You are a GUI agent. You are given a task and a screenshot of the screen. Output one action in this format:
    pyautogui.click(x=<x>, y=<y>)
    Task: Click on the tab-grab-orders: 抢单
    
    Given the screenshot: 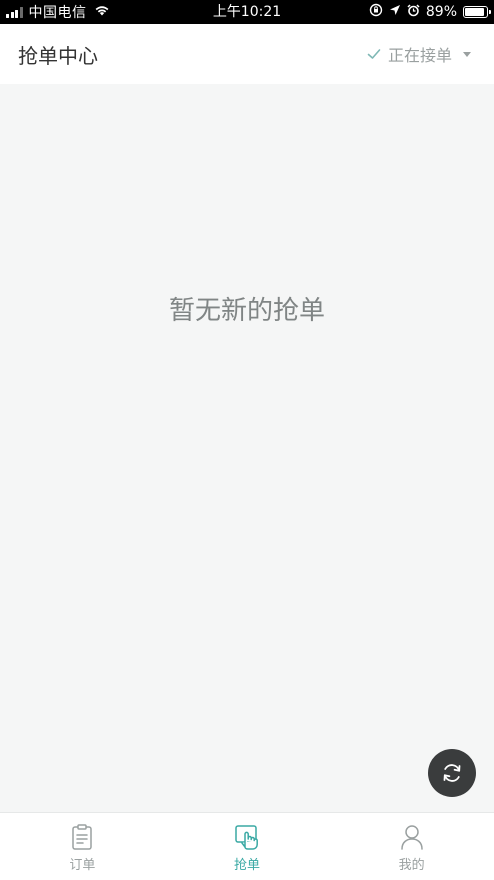 What is the action you would take?
    pyautogui.click(x=247, y=846)
    